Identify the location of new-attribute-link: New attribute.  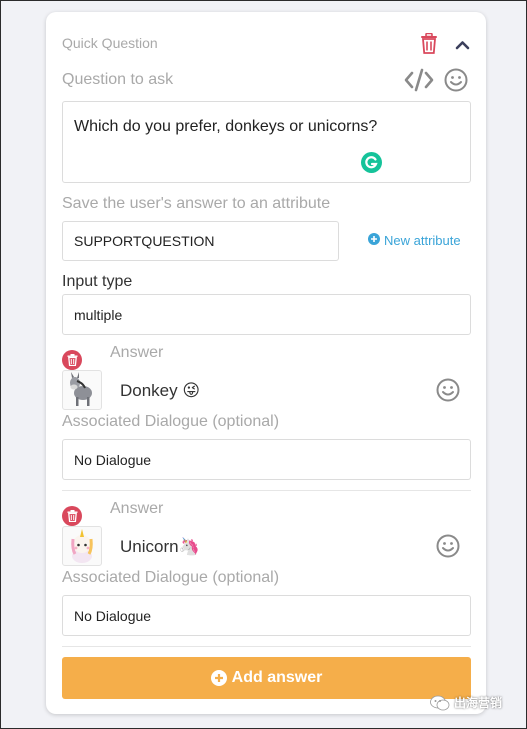
(414, 240).